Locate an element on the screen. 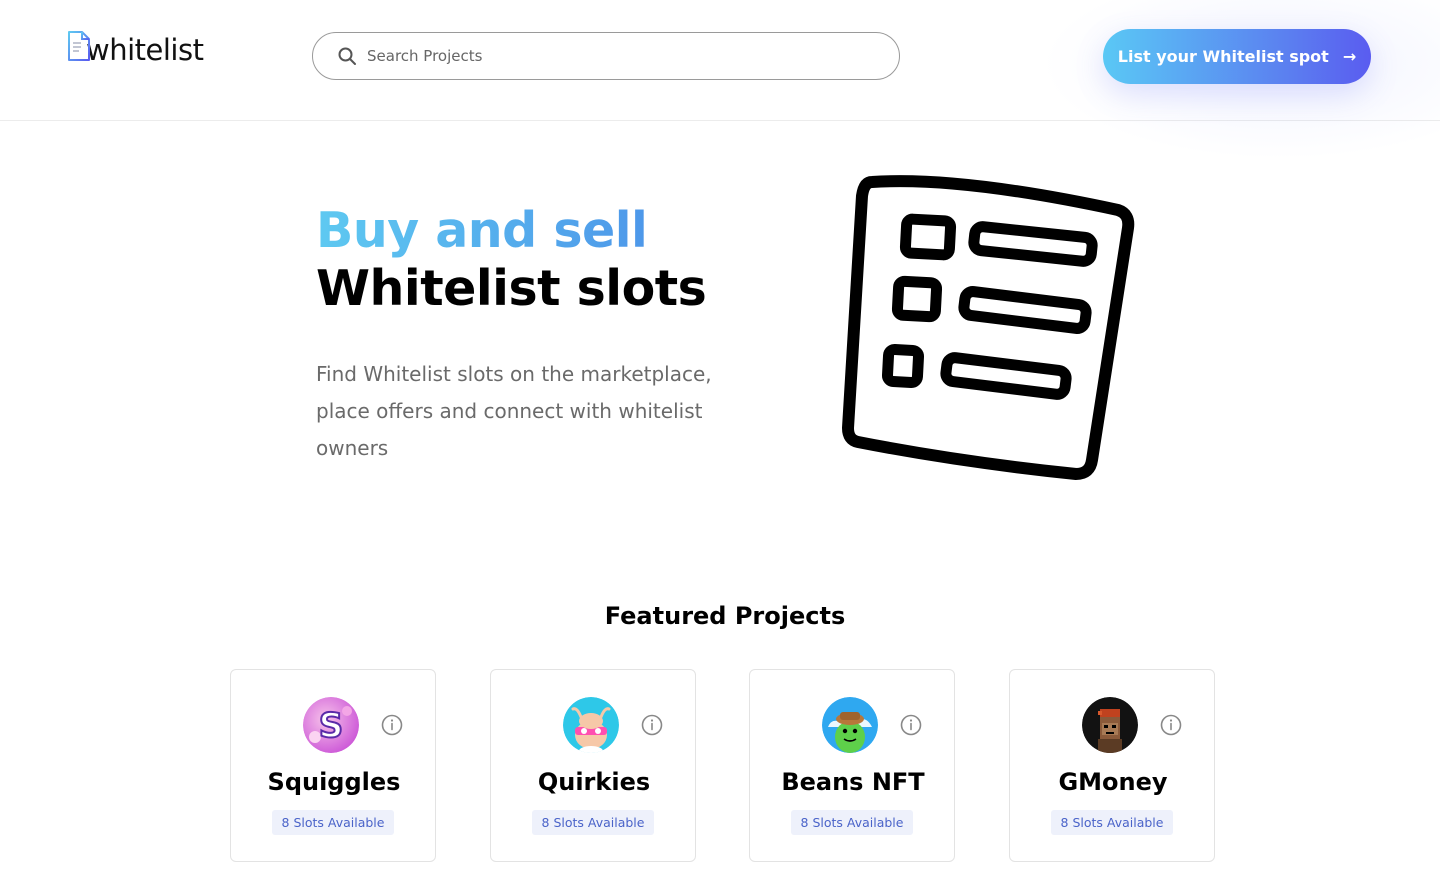  project-name: Quirkies is located at coordinates (594, 782).